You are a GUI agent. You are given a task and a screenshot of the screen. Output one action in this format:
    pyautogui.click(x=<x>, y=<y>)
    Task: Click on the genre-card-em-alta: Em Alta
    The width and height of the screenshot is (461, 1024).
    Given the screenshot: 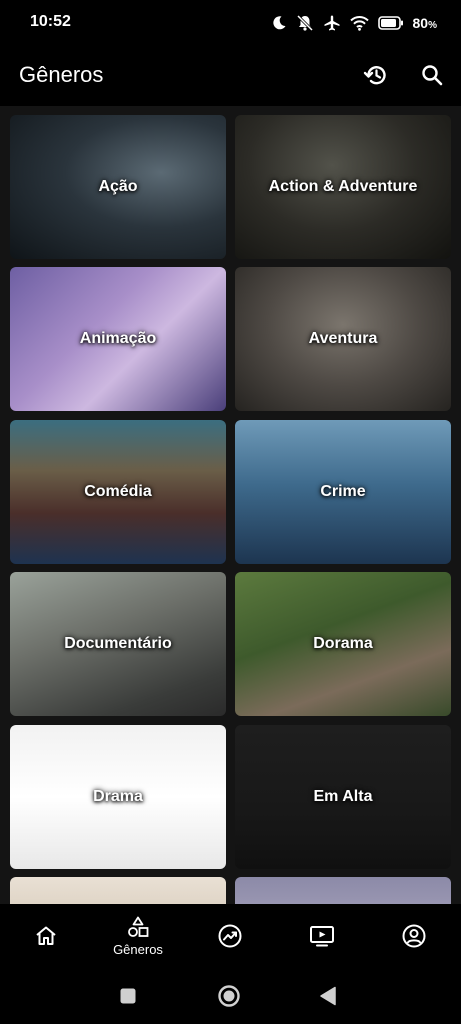 What is the action you would take?
    pyautogui.click(x=343, y=797)
    